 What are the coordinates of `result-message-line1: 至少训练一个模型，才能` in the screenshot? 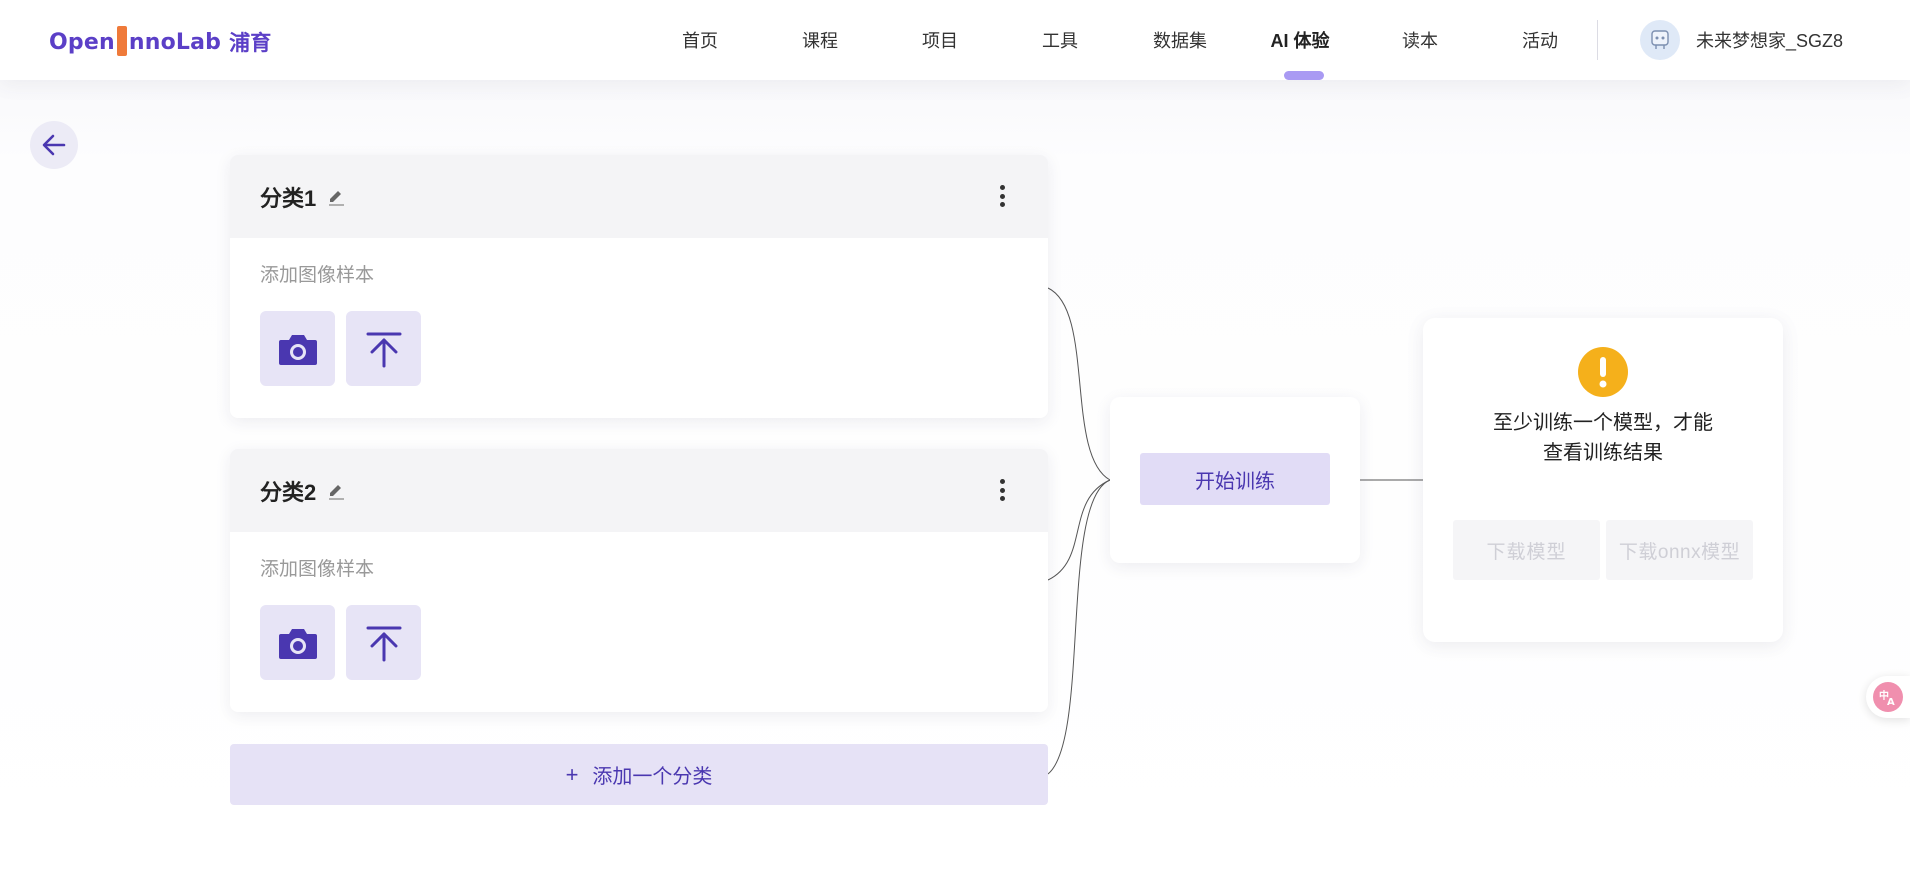 It's located at (1603, 423).